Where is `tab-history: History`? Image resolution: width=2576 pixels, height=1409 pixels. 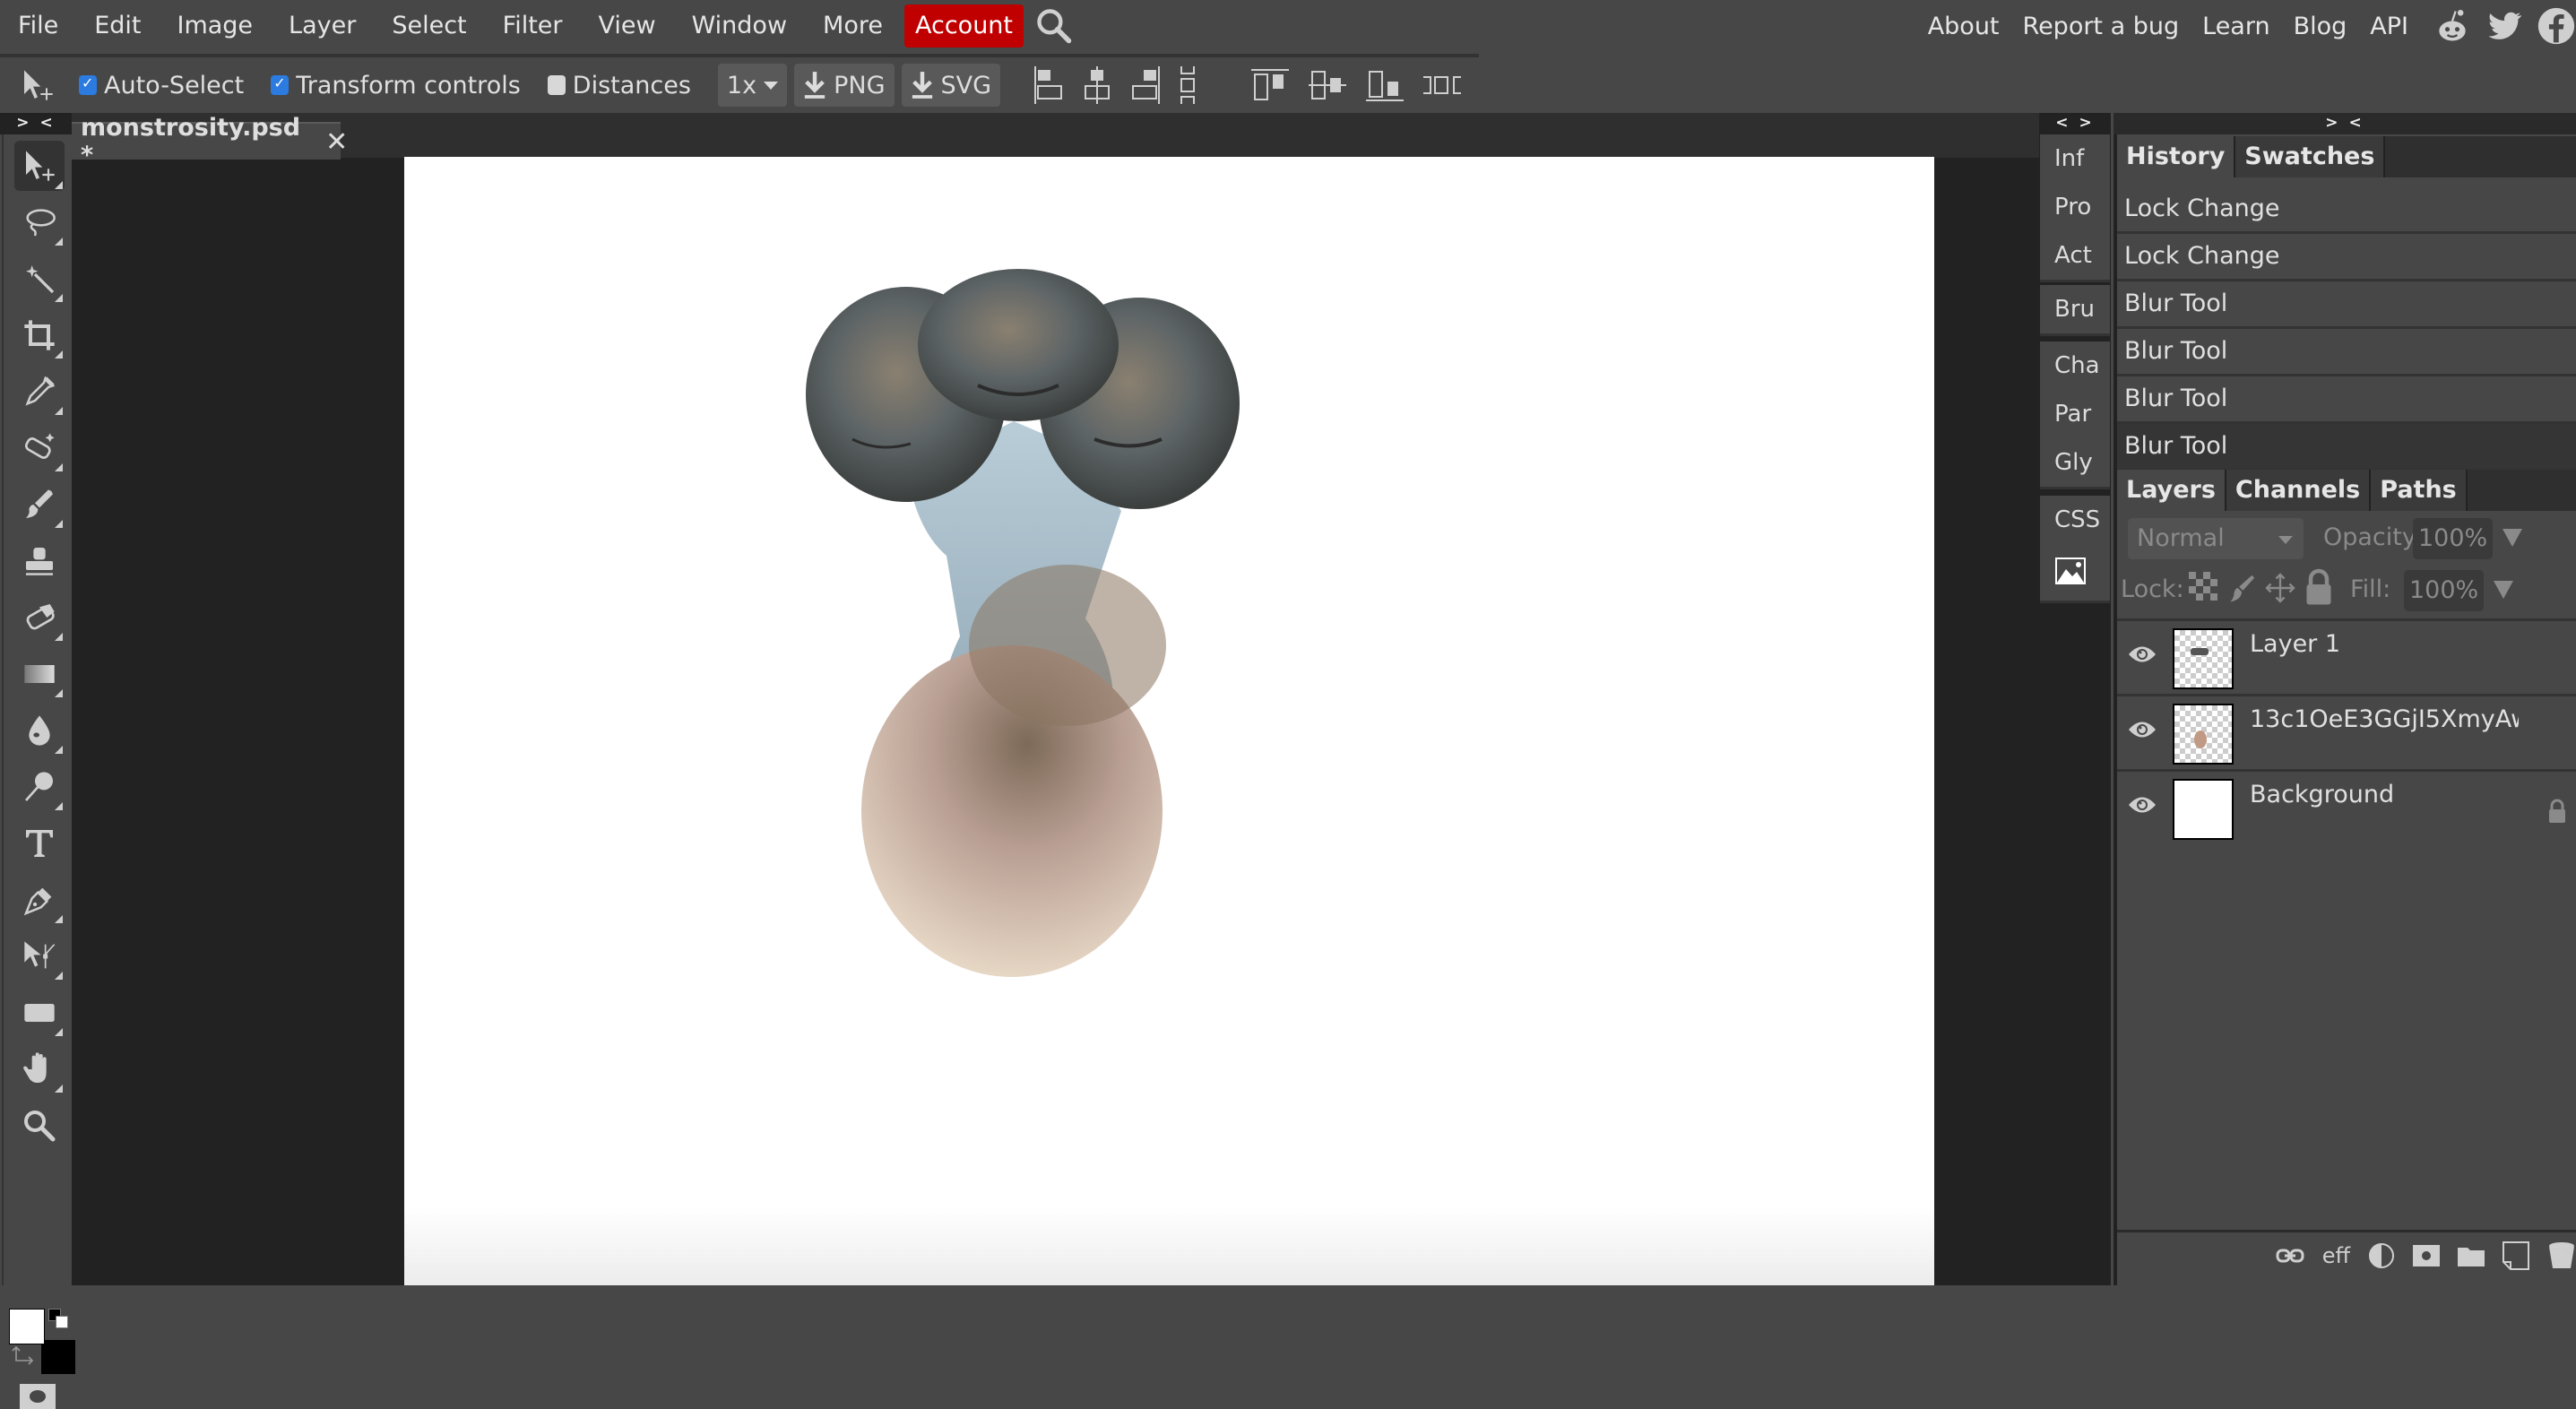
tab-history: History is located at coordinates (2176, 156).